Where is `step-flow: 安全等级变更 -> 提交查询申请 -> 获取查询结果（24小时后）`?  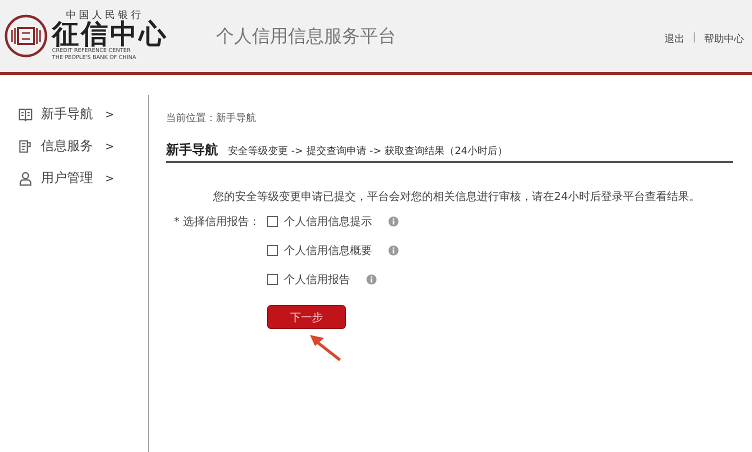
step-flow: 安全等级变更 -> 提交查询申请 -> 获取查询结果（24小时后） is located at coordinates (368, 151).